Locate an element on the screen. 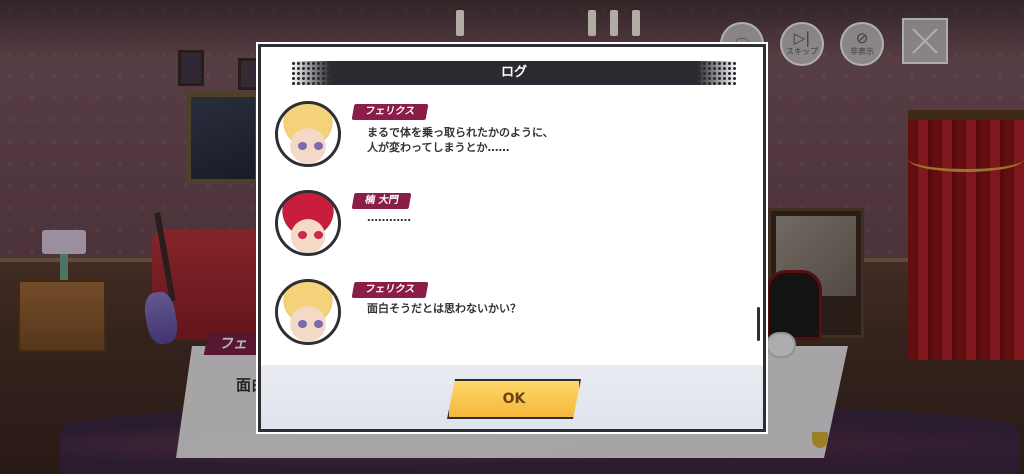 The width and height of the screenshot is (1024, 474). ok-button: OK is located at coordinates (514, 399).